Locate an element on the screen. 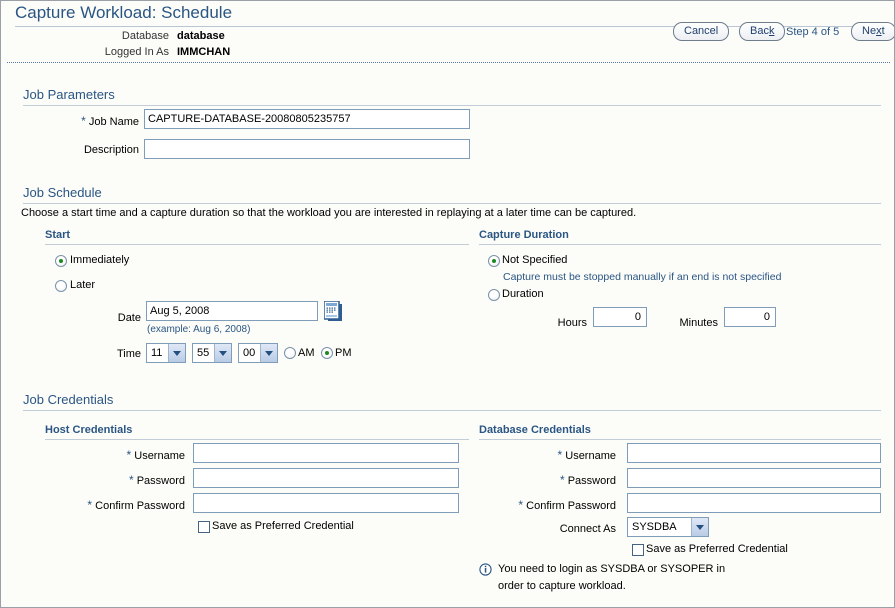 Image resolution: width=895 pixels, height=608 pixels. db-password-input is located at coordinates (754, 478).